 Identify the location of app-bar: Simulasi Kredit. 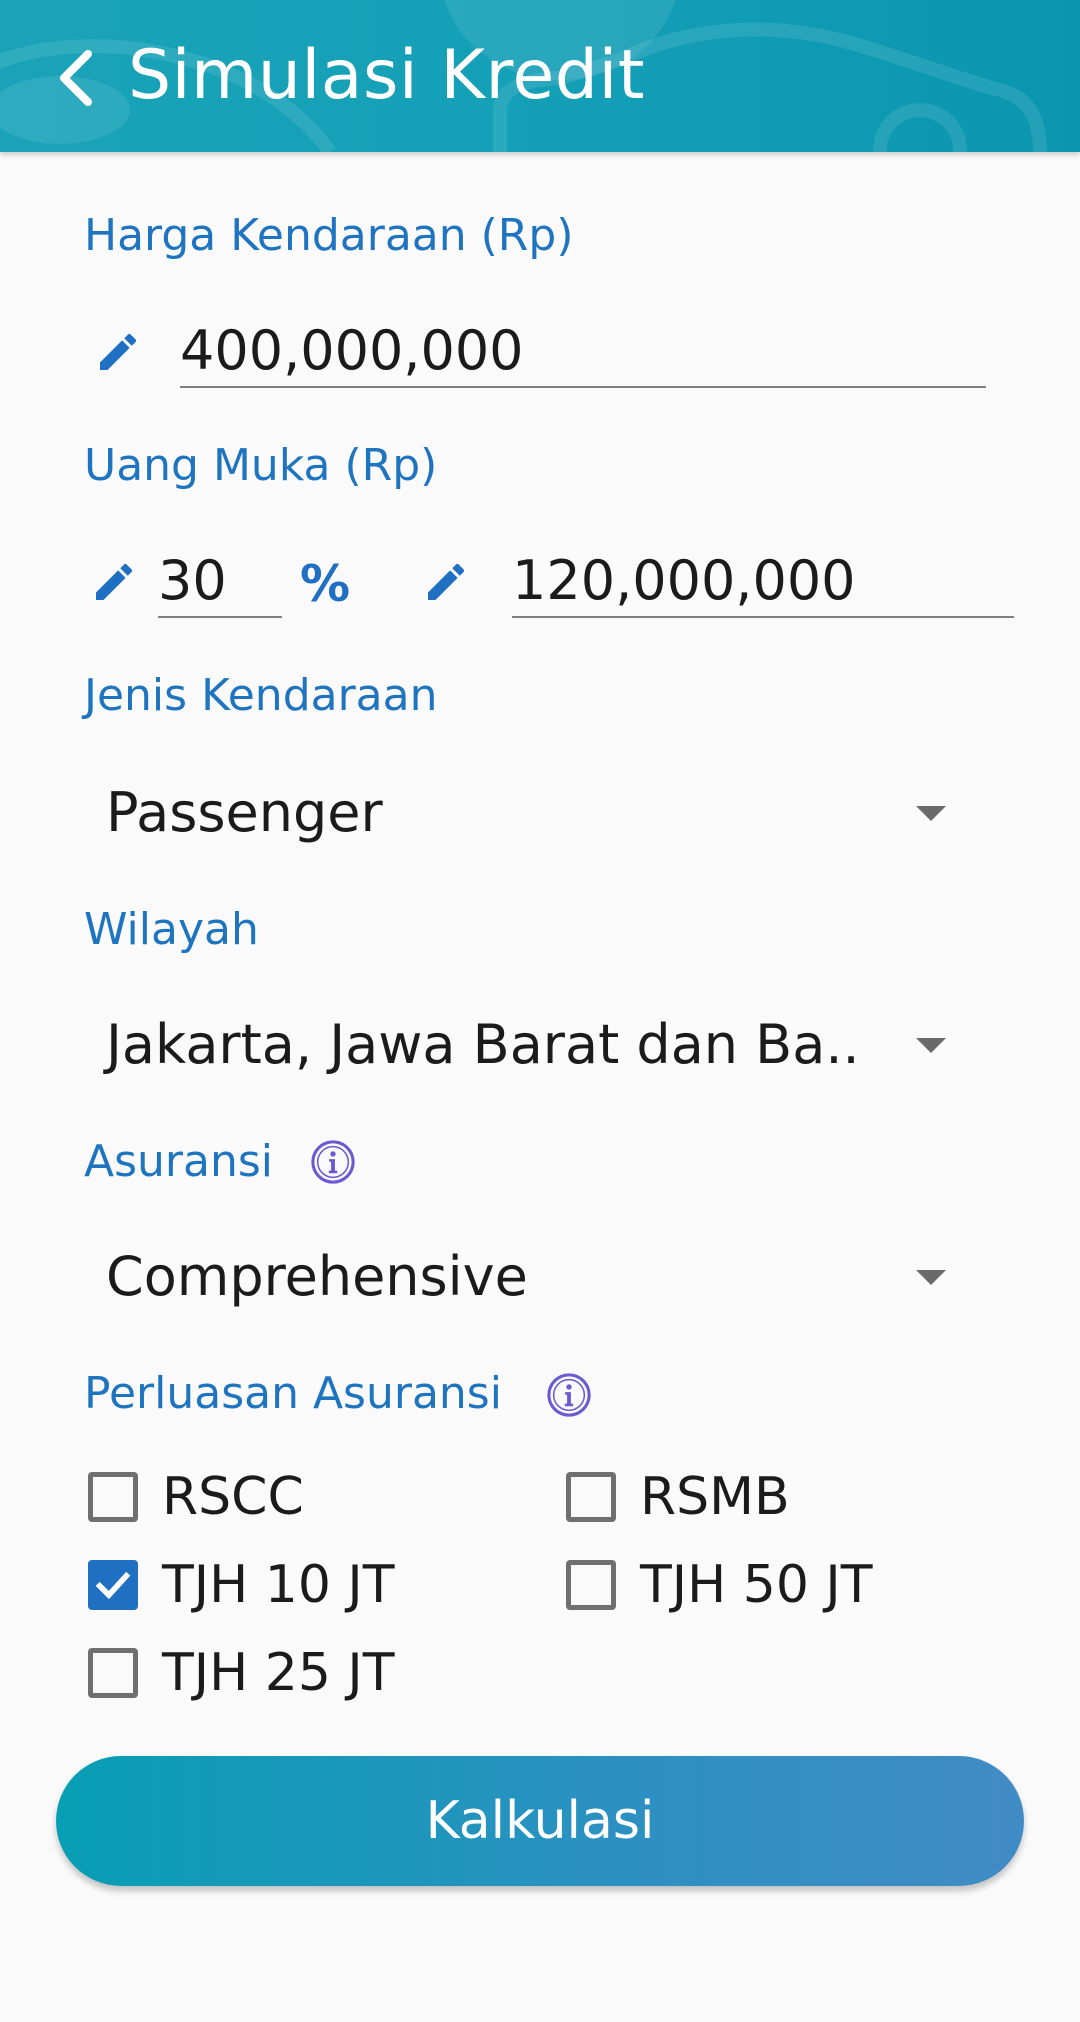
(540, 76).